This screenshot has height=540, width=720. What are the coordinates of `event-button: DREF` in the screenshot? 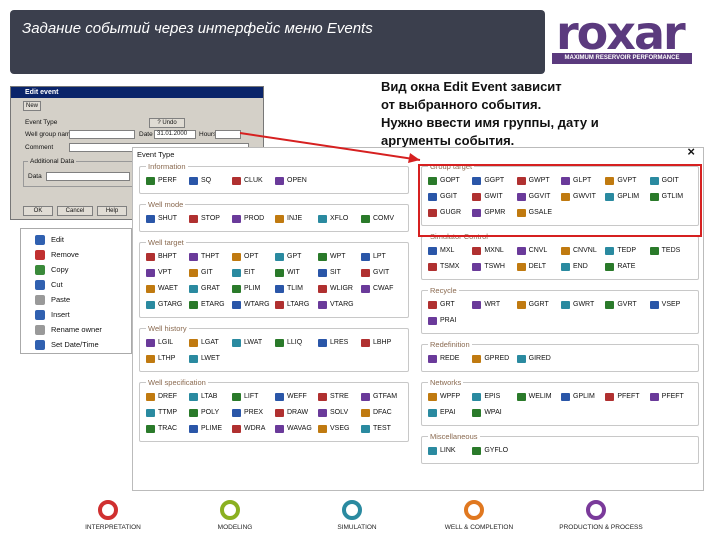 It's located at (161, 397).